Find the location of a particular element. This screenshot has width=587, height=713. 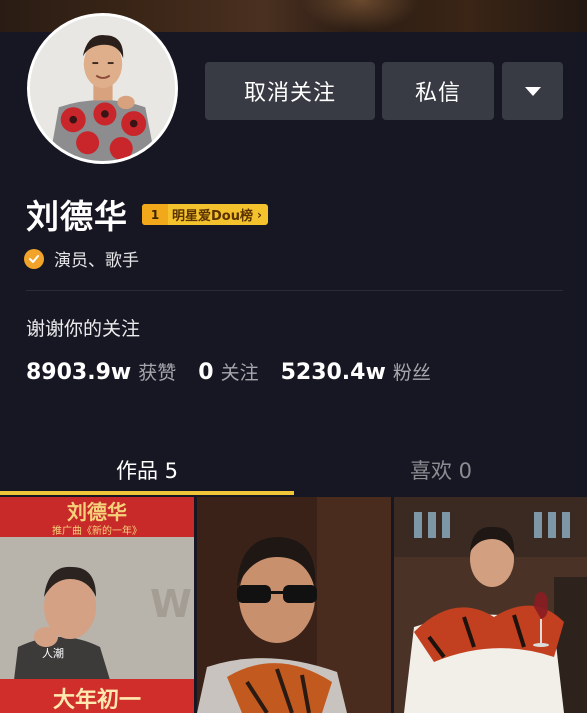

stat-label: 粉丝 is located at coordinates (411, 373).